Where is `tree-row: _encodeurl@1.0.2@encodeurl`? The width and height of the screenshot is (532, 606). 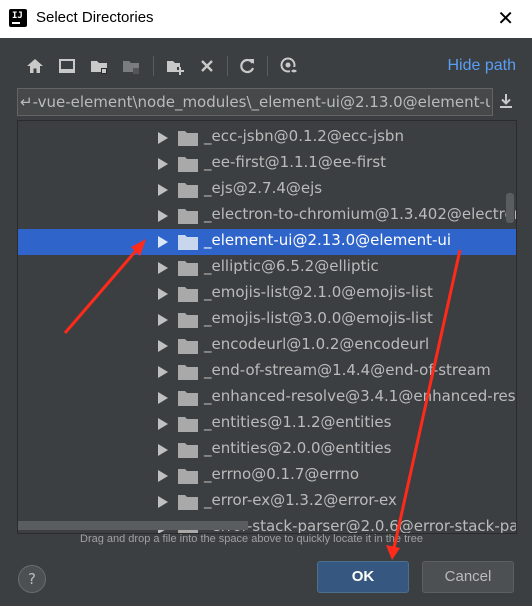 tree-row: _encodeurl@1.0.2@encodeurl is located at coordinates (267, 346).